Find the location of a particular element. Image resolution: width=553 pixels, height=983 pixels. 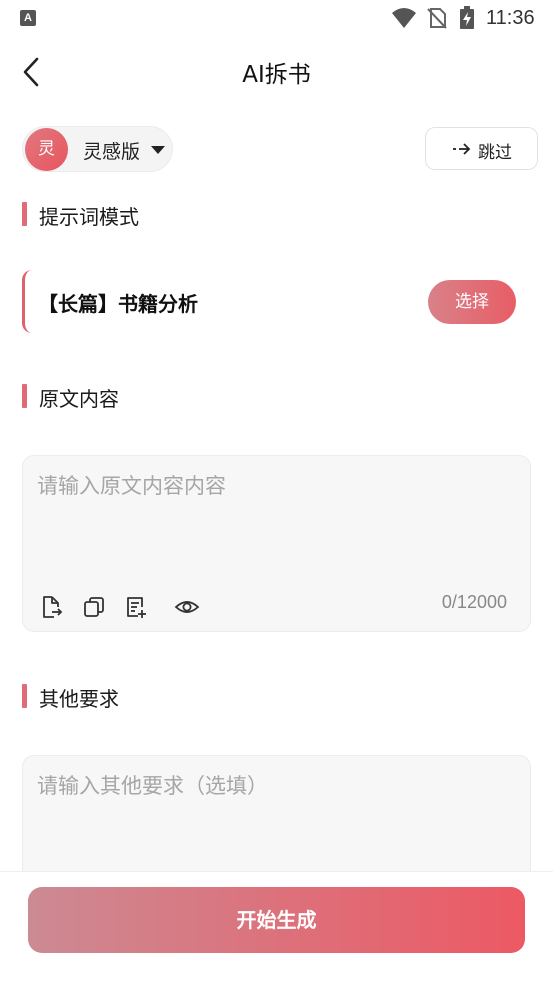

version-label: 灵感版 is located at coordinates (112, 152).